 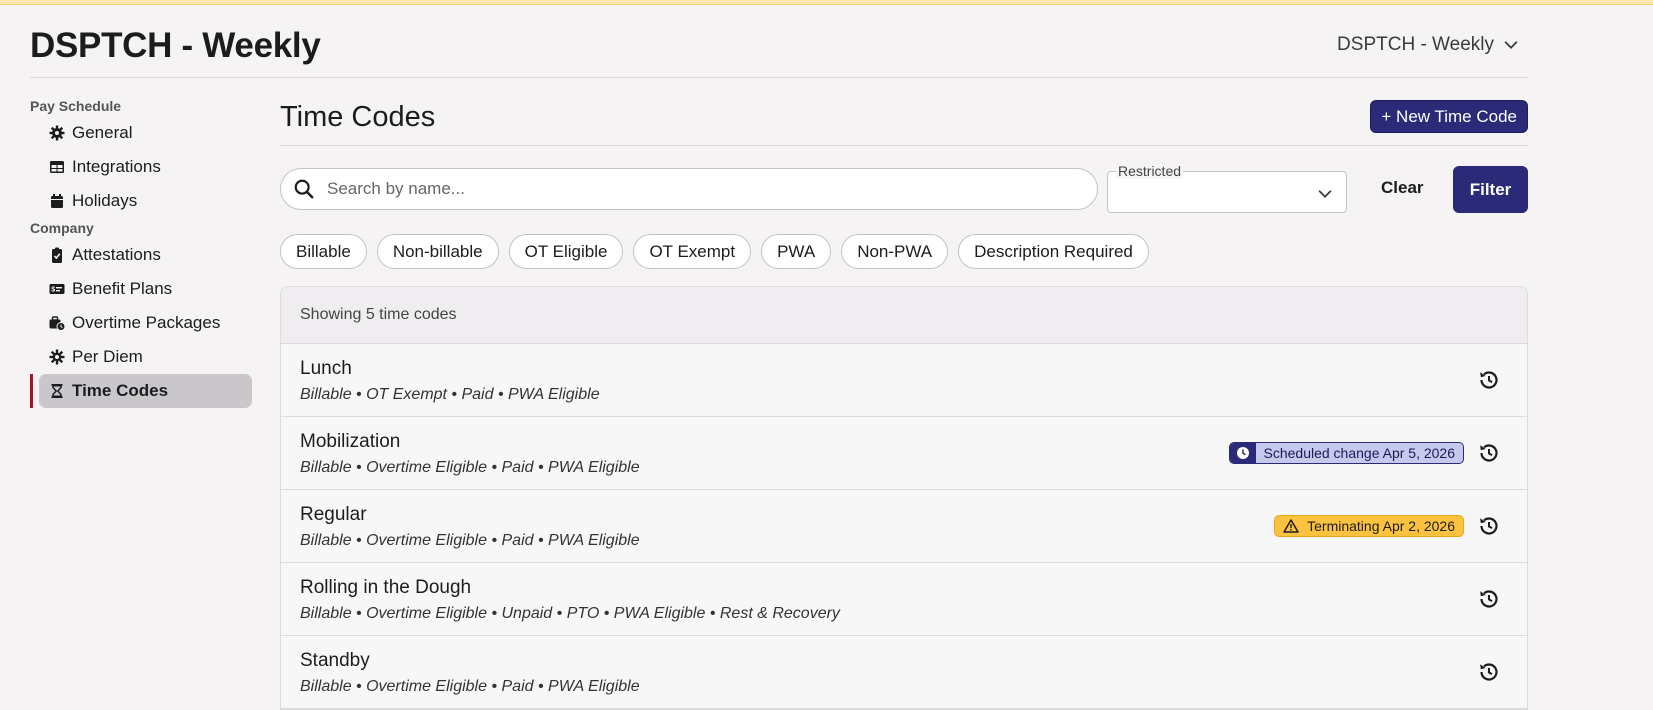 What do you see at coordinates (76, 106) in the screenshot?
I see `sidebar-section-pay-schedule: Pay Schedule` at bounding box center [76, 106].